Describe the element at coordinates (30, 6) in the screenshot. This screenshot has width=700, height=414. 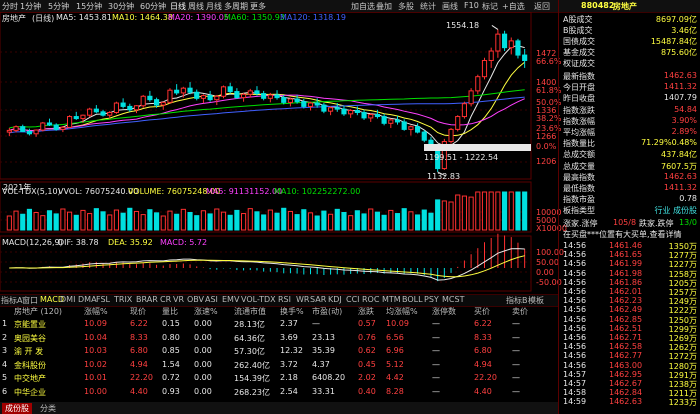
I see `tab-1min: 1分钟` at that location.